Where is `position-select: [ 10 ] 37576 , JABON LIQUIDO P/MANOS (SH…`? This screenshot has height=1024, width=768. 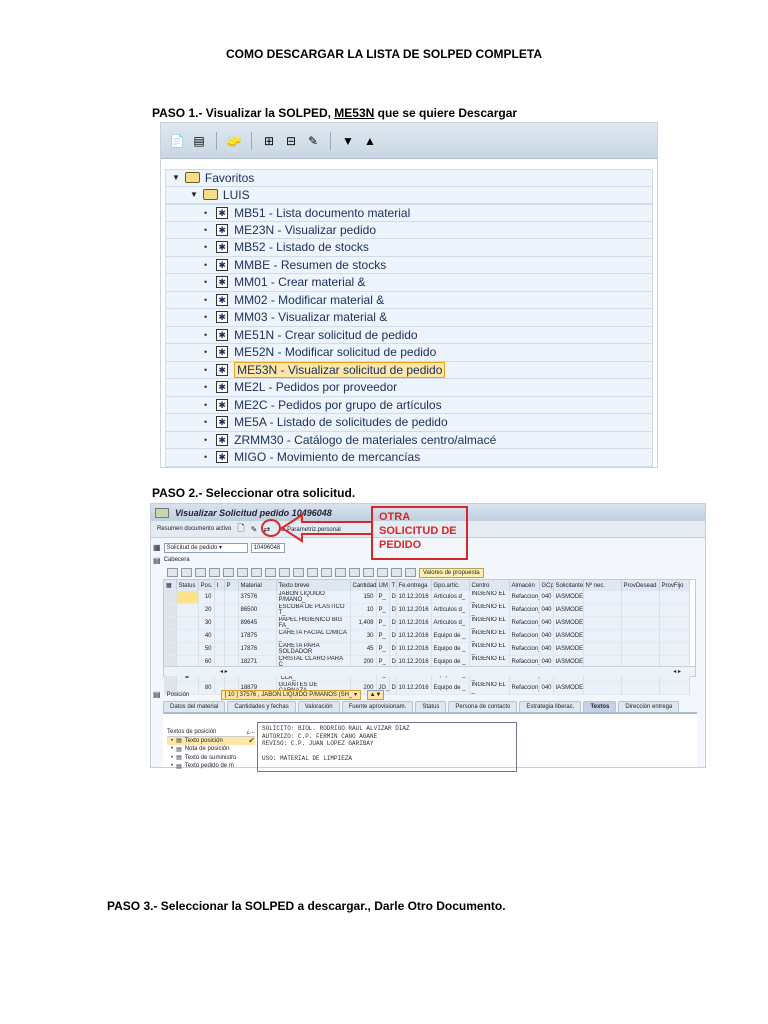 position-select: [ 10 ] 37576 , JABON LIQUIDO P/MANOS (SH… is located at coordinates (290, 694).